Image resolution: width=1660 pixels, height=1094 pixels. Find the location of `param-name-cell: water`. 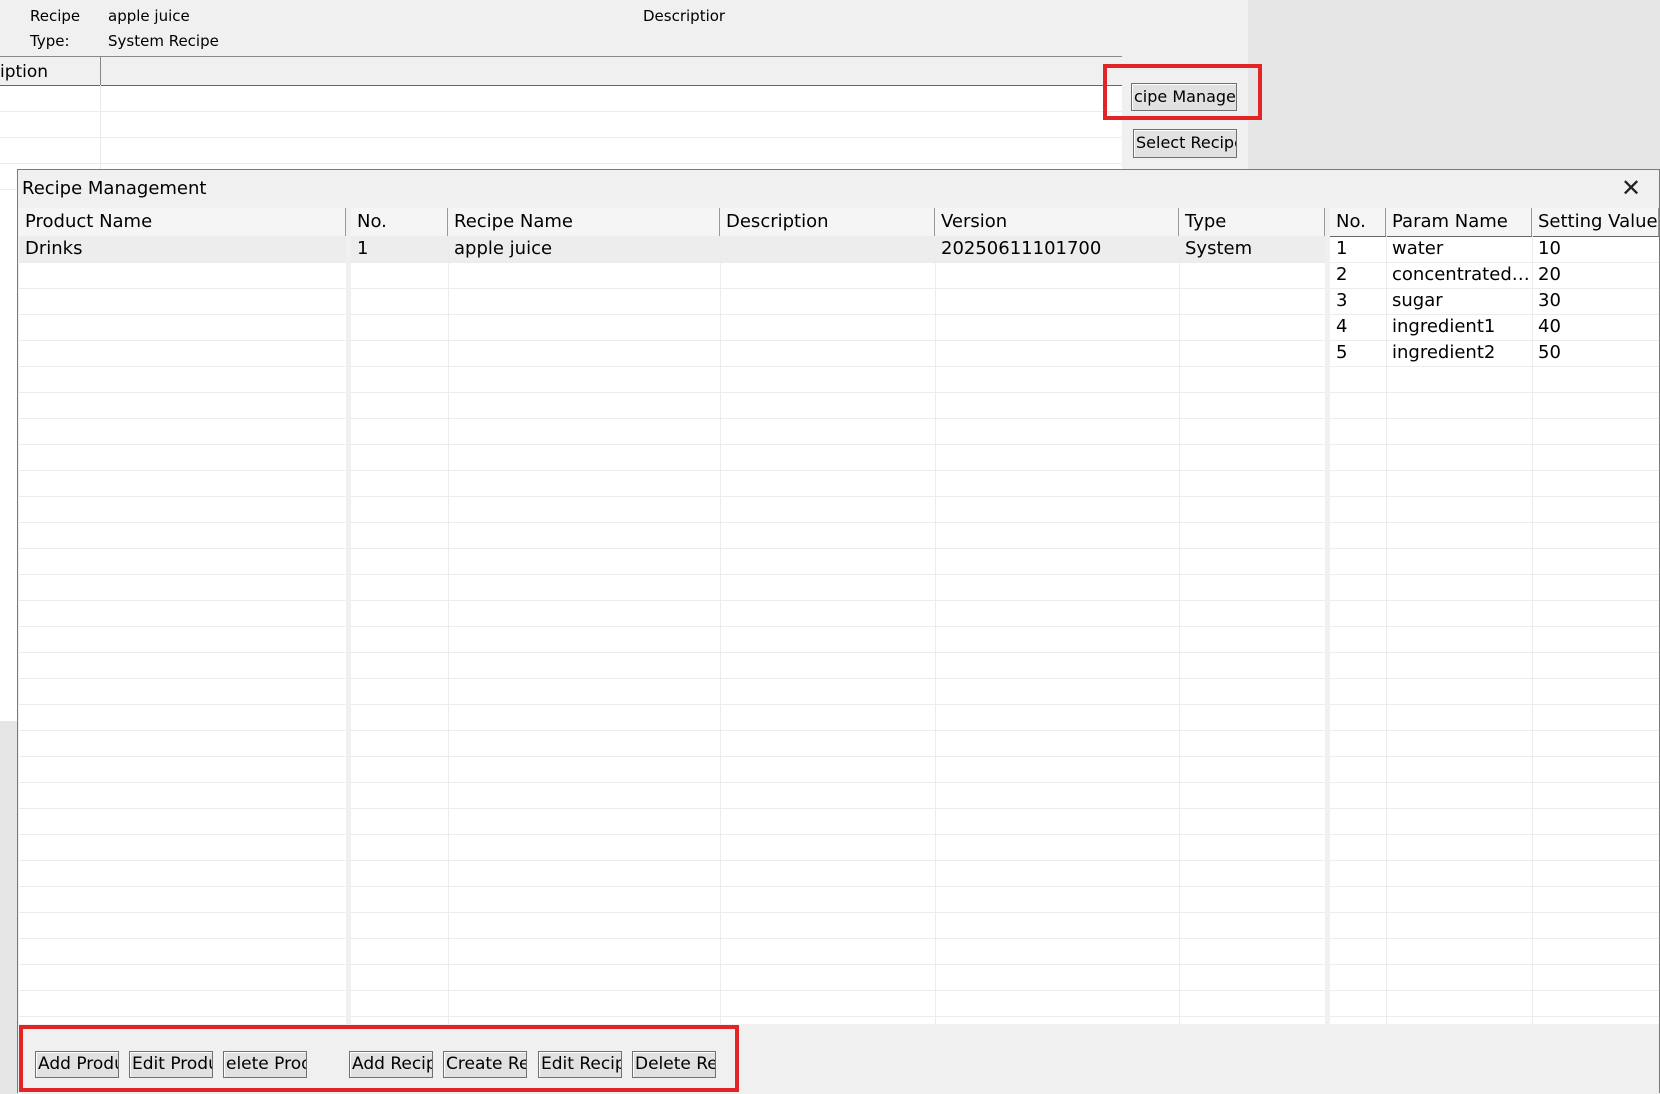

param-name-cell: water is located at coordinates (1418, 248).